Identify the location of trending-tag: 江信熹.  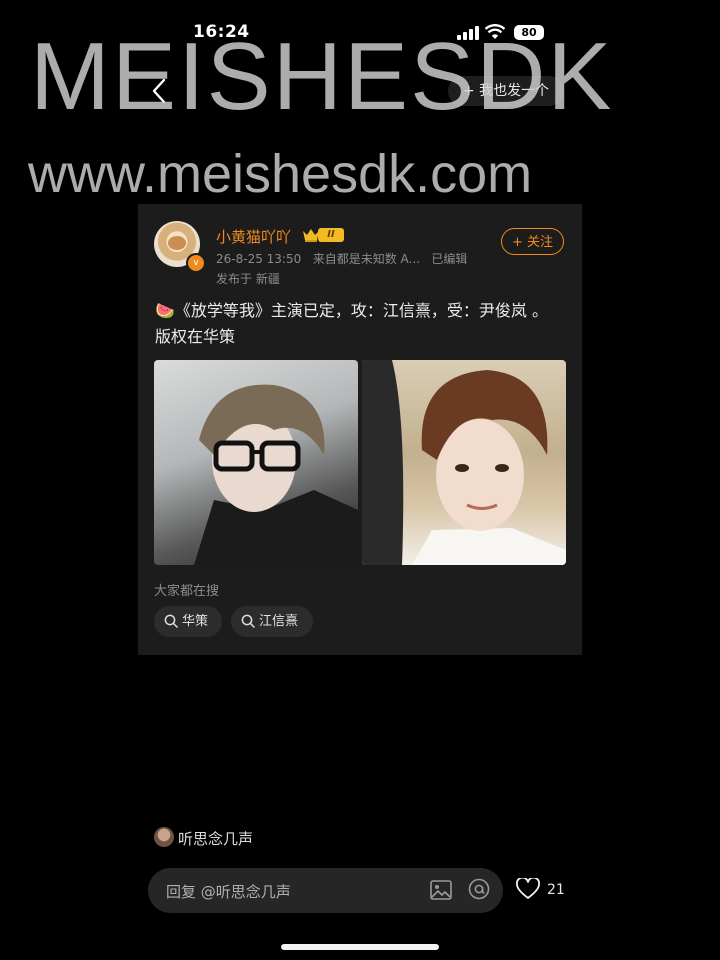
(272, 621).